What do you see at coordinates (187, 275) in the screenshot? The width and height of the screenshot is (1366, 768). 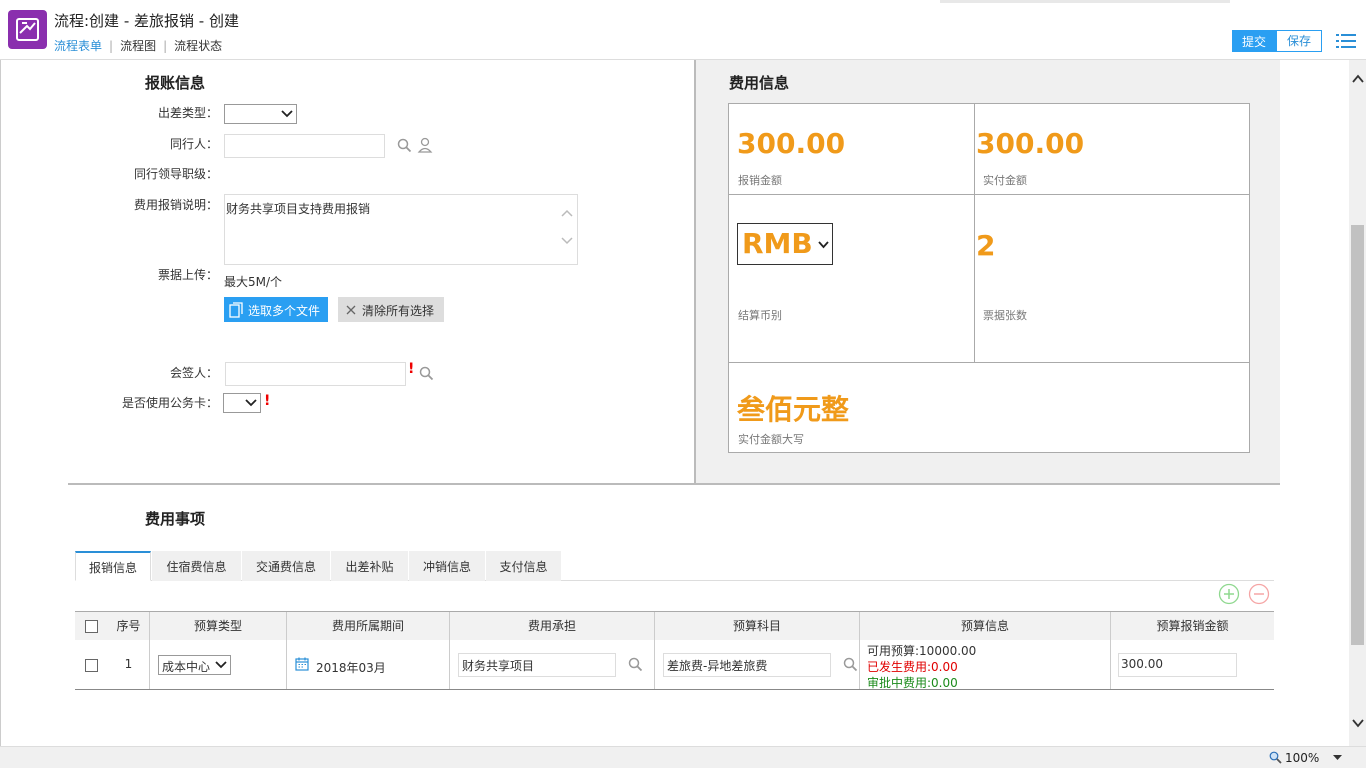 I see `upload-label: 票据上传：` at bounding box center [187, 275].